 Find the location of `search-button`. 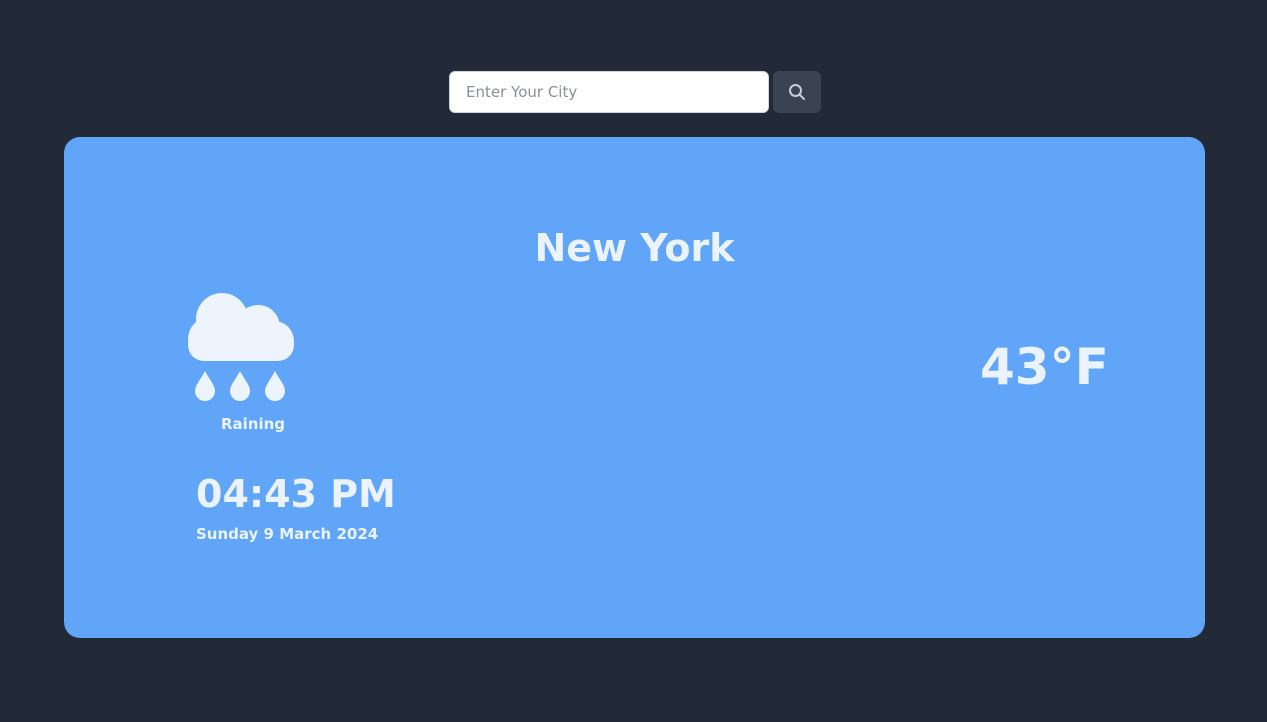

search-button is located at coordinates (797, 92).